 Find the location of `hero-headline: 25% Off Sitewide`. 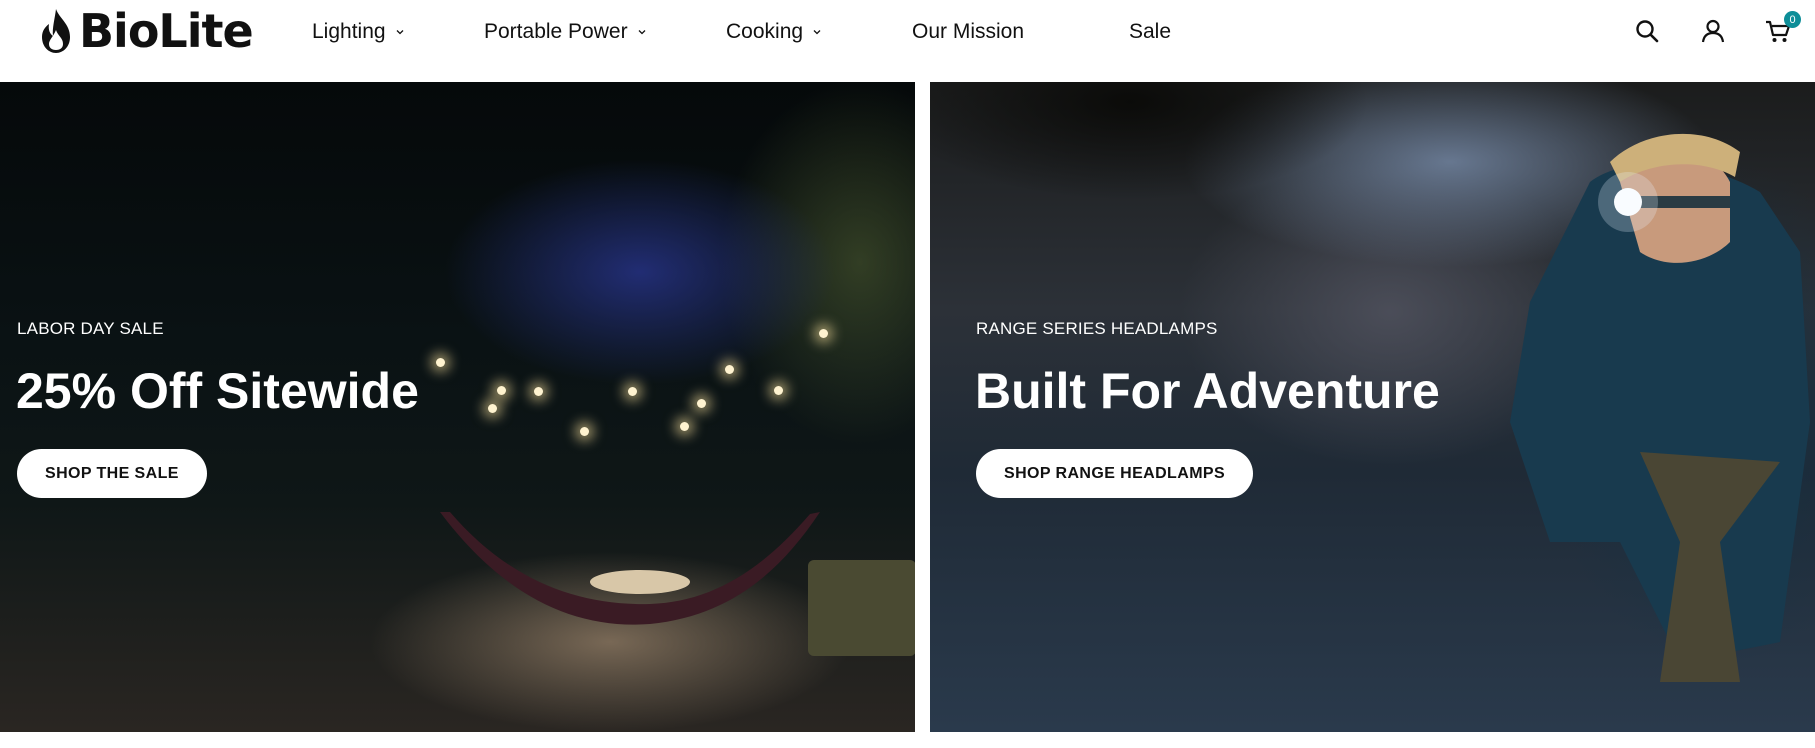

hero-headline: 25% Off Sitewide is located at coordinates (217, 391).